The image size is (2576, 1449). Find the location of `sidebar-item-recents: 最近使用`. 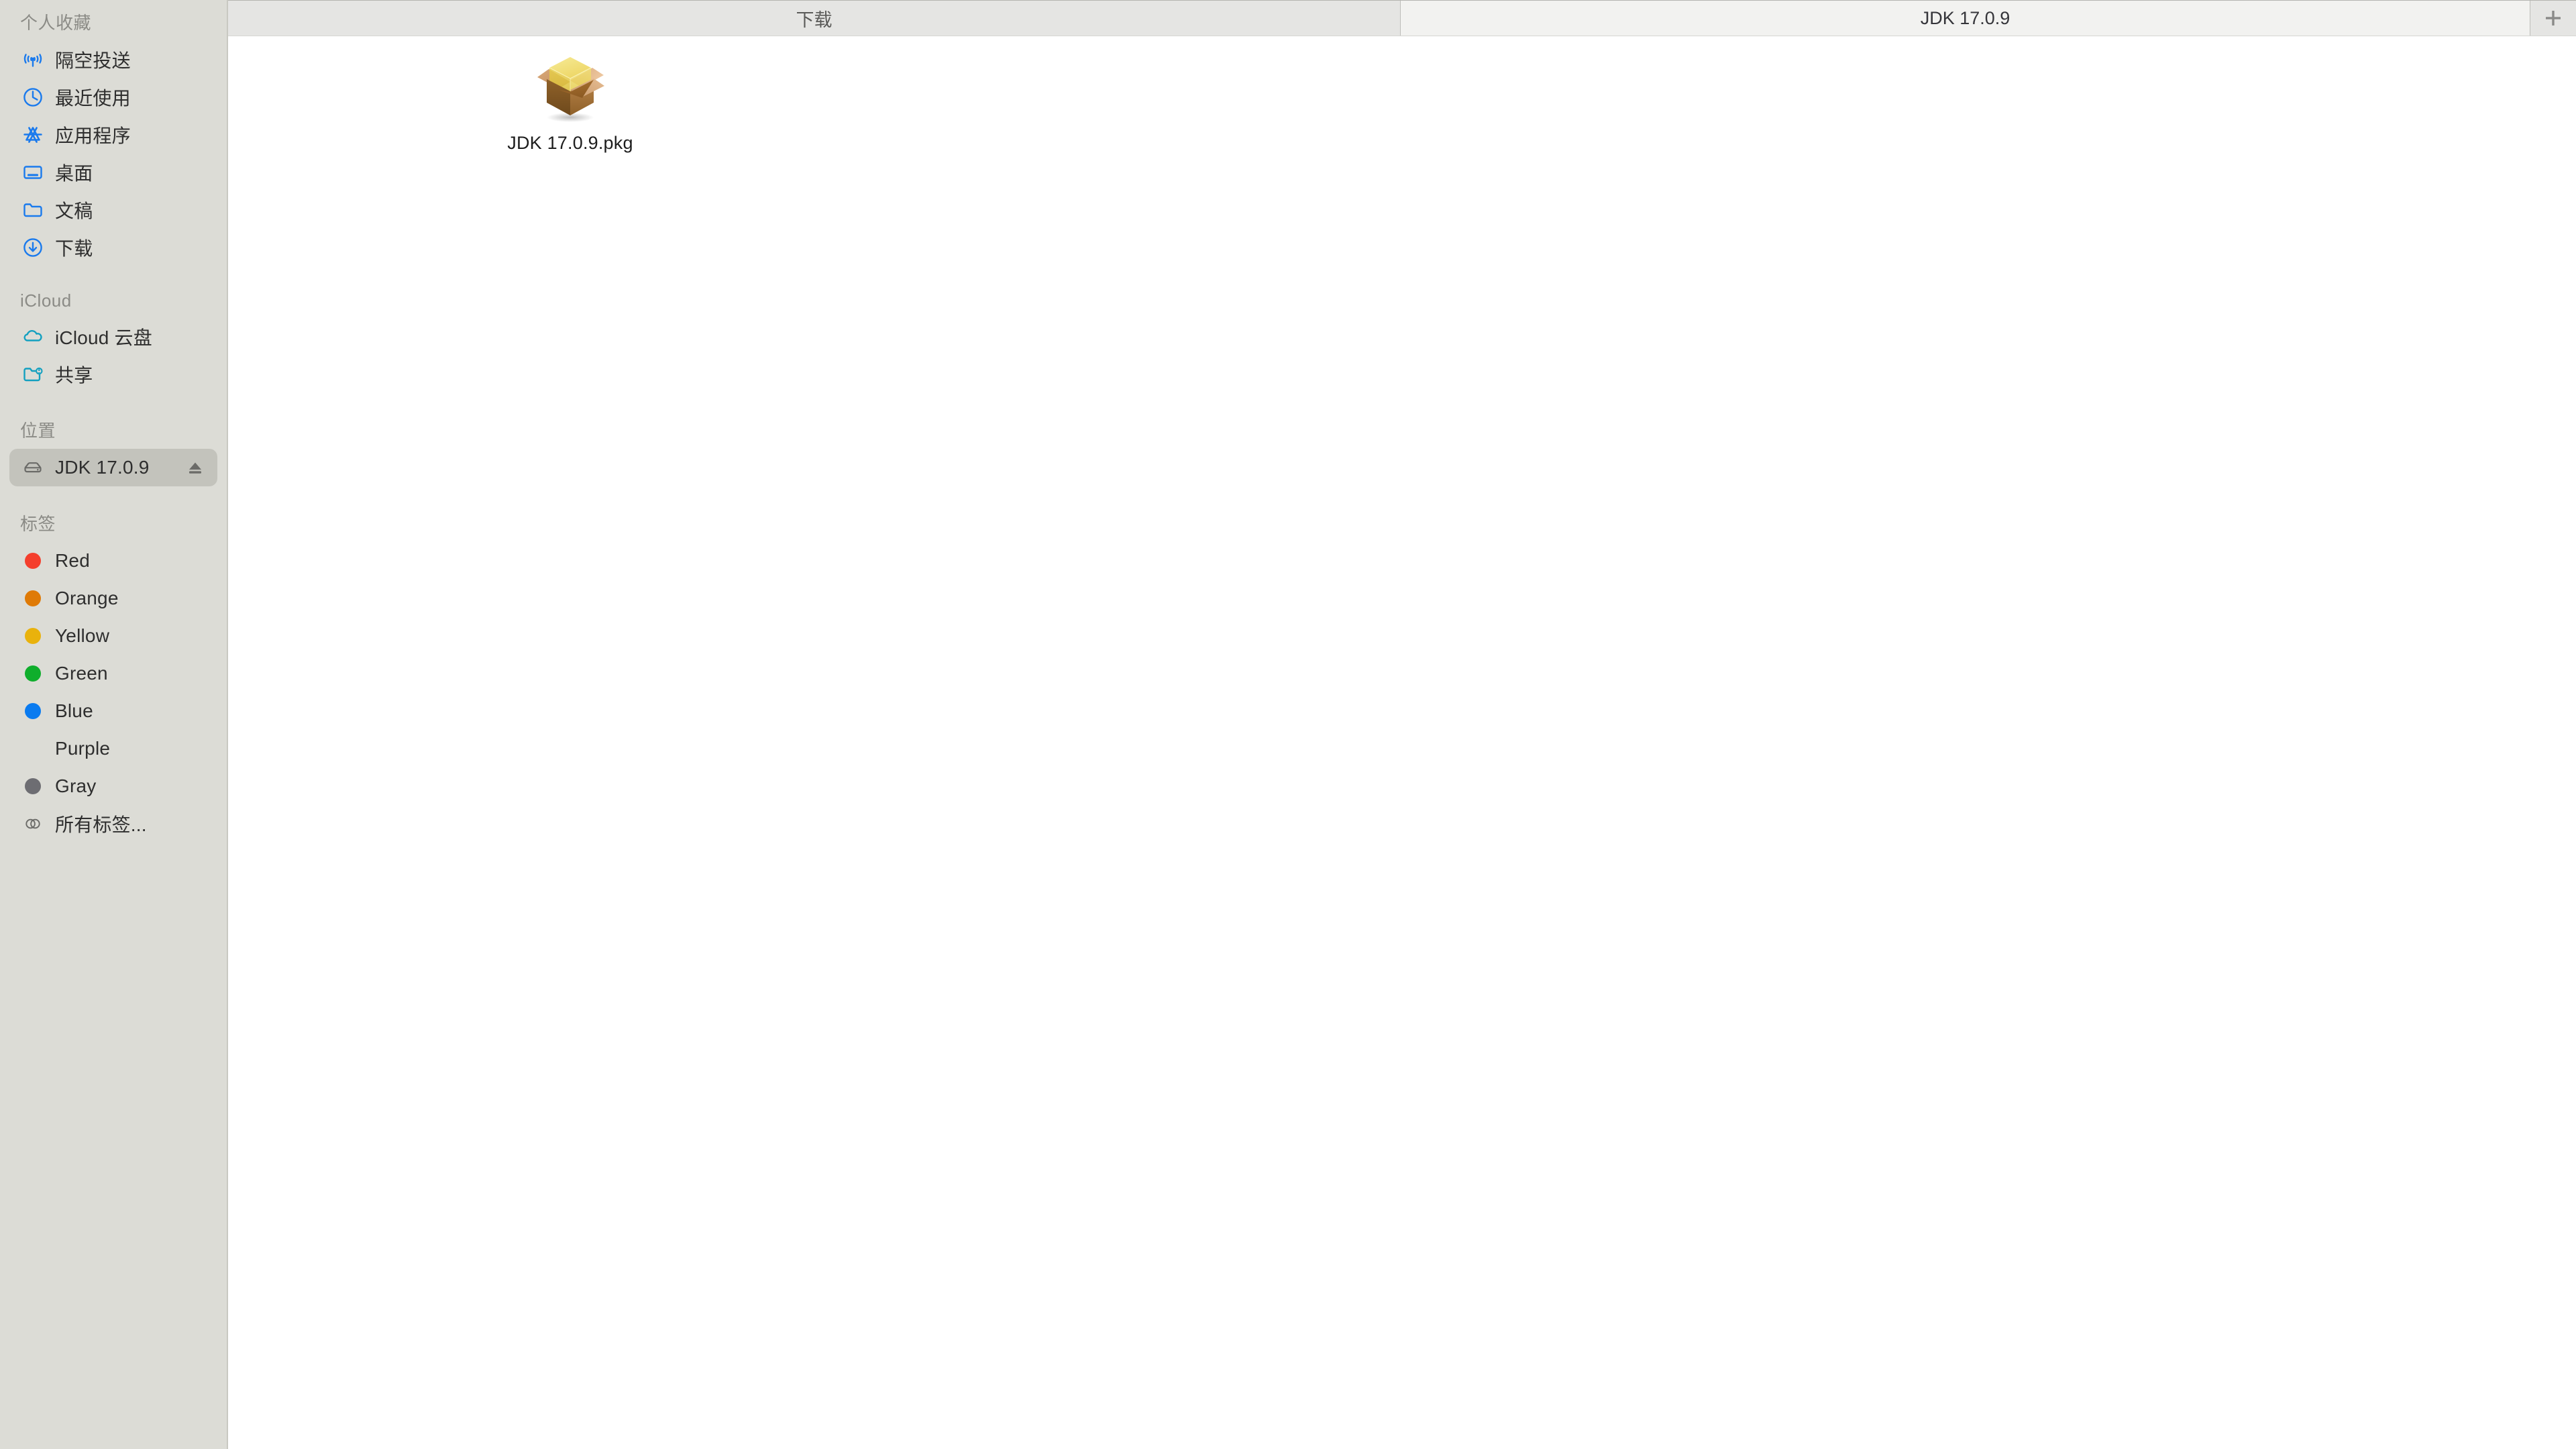

sidebar-item-recents: 最近使用 is located at coordinates (113, 97).